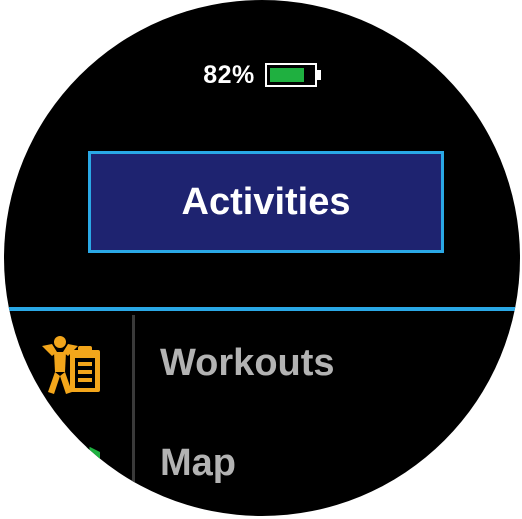 This screenshot has height=519, width=522. Describe the element at coordinates (262, 75) in the screenshot. I see `battery-status: 82%` at that location.